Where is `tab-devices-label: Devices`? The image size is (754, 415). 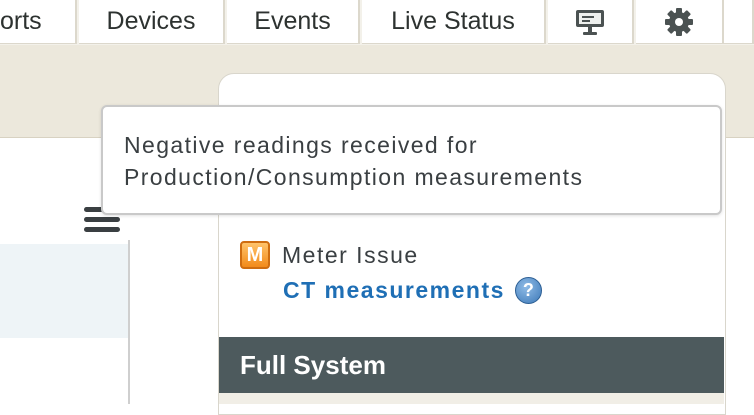
tab-devices-label: Devices is located at coordinates (151, 21).